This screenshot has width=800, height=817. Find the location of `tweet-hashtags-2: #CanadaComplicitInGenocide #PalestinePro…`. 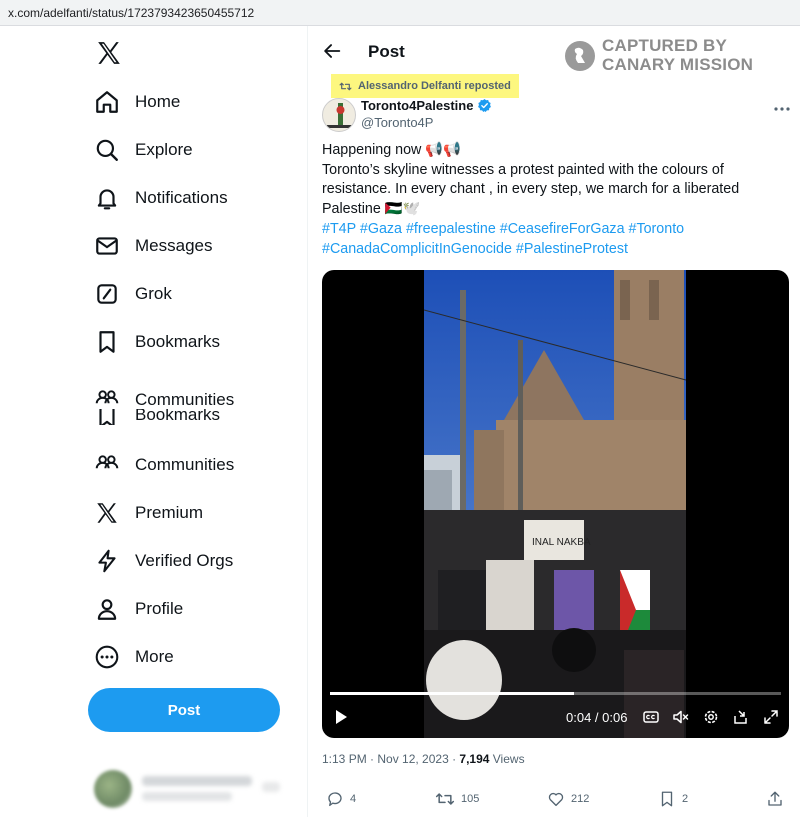

tweet-hashtags-2: #CanadaComplicitInGenocide #PalestinePro… is located at coordinates (542, 250).